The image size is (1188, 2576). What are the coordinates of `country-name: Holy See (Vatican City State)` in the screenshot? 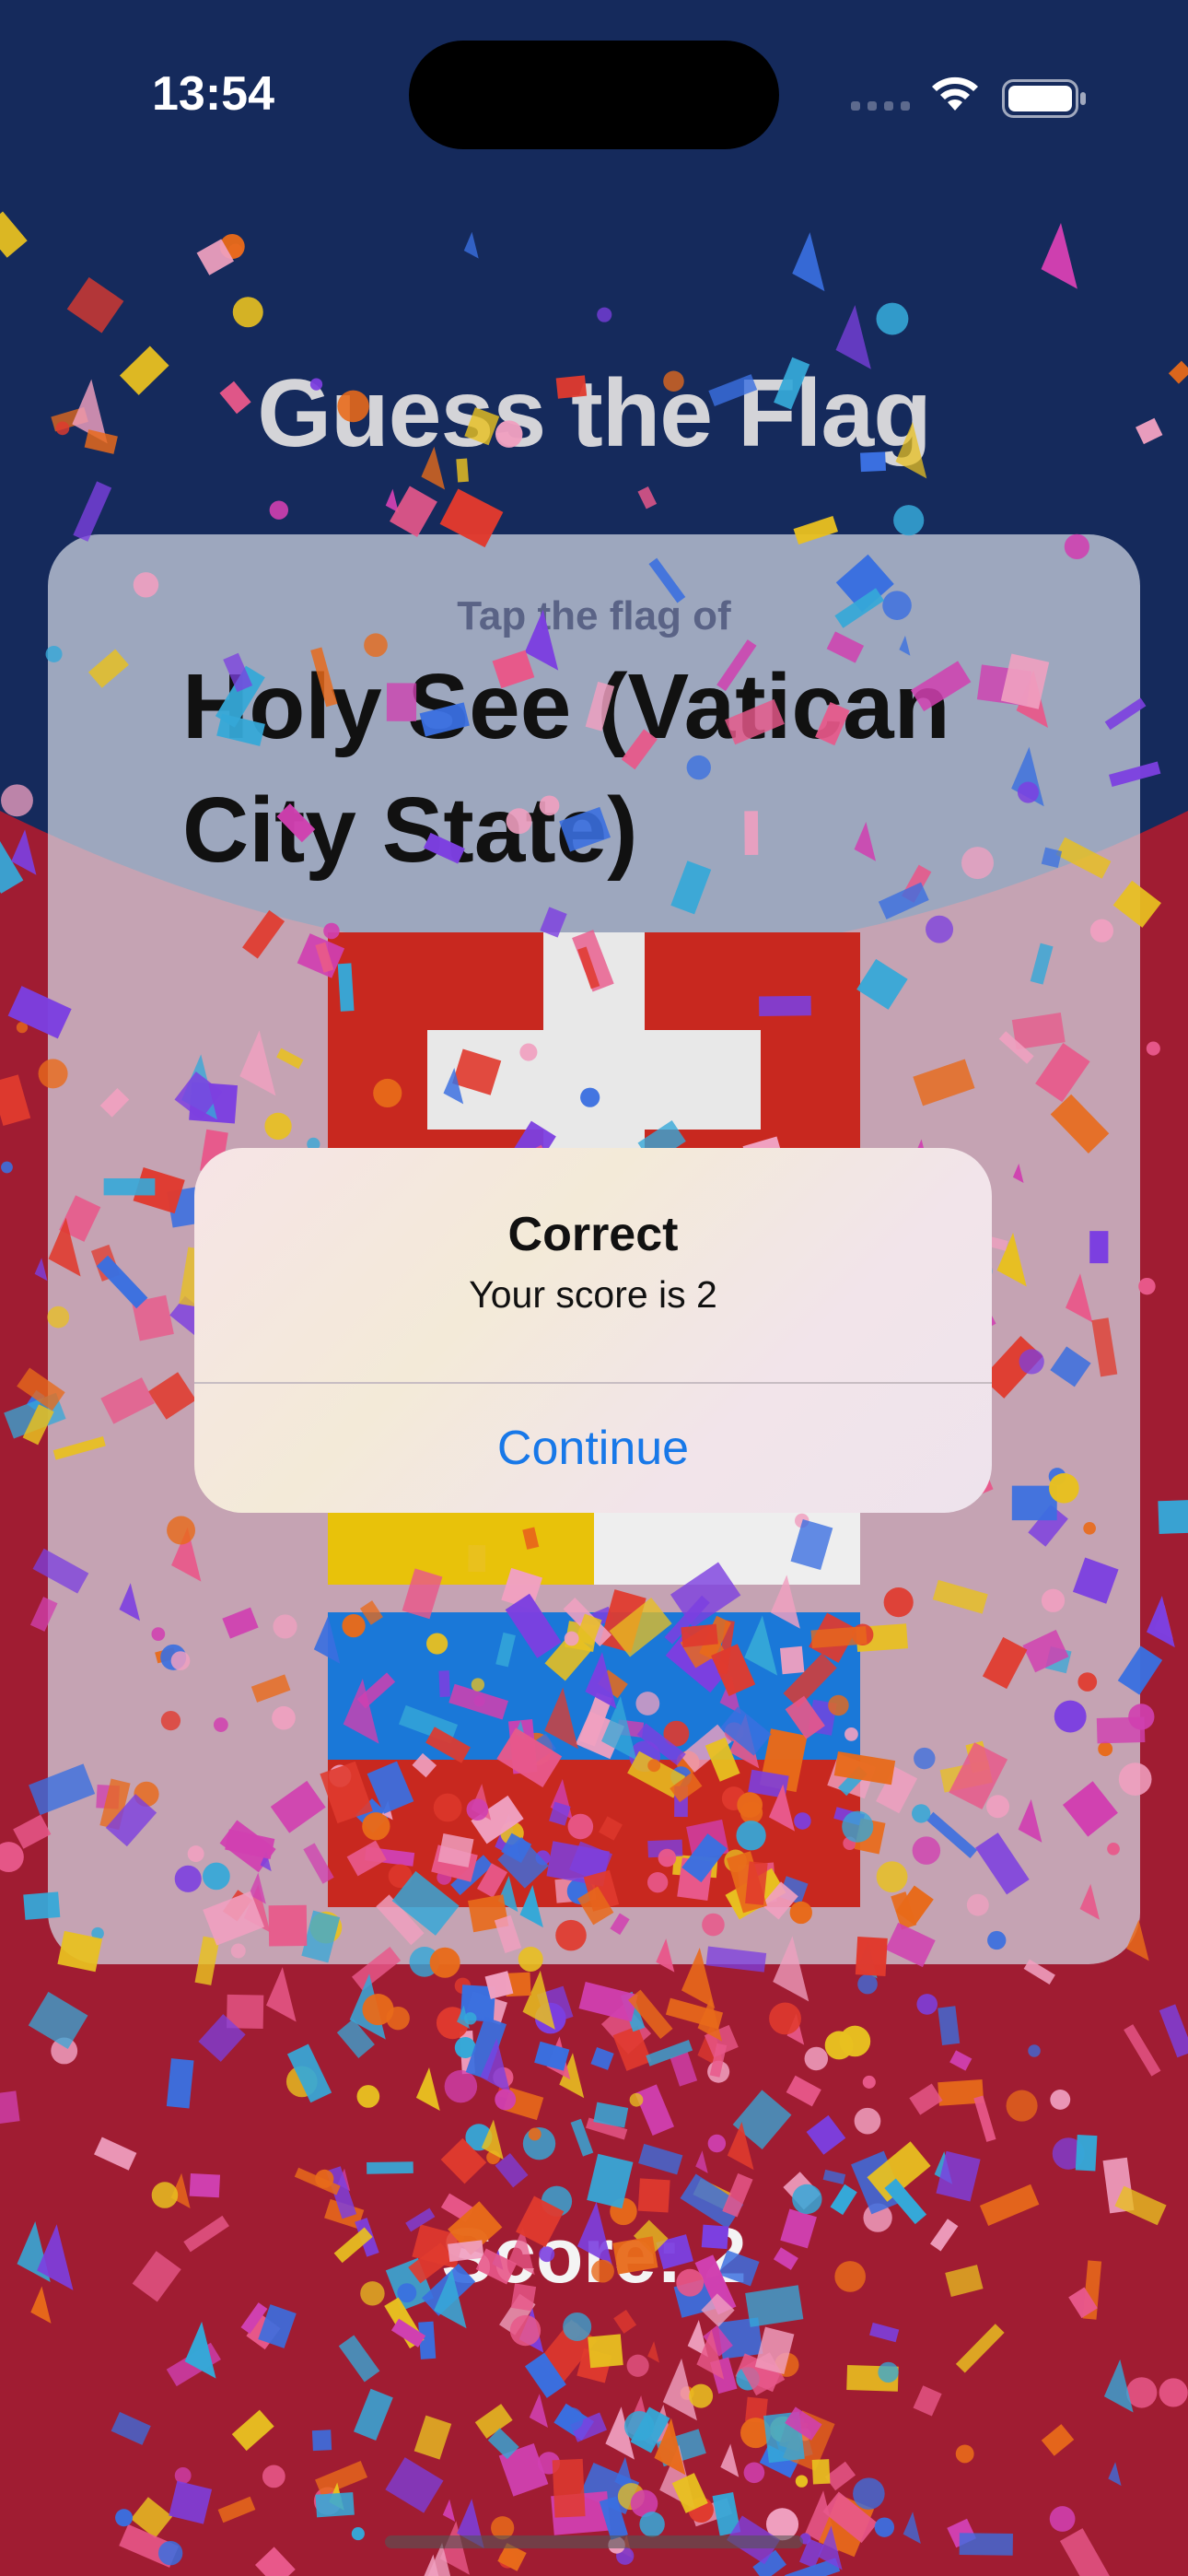 It's located at (566, 768).